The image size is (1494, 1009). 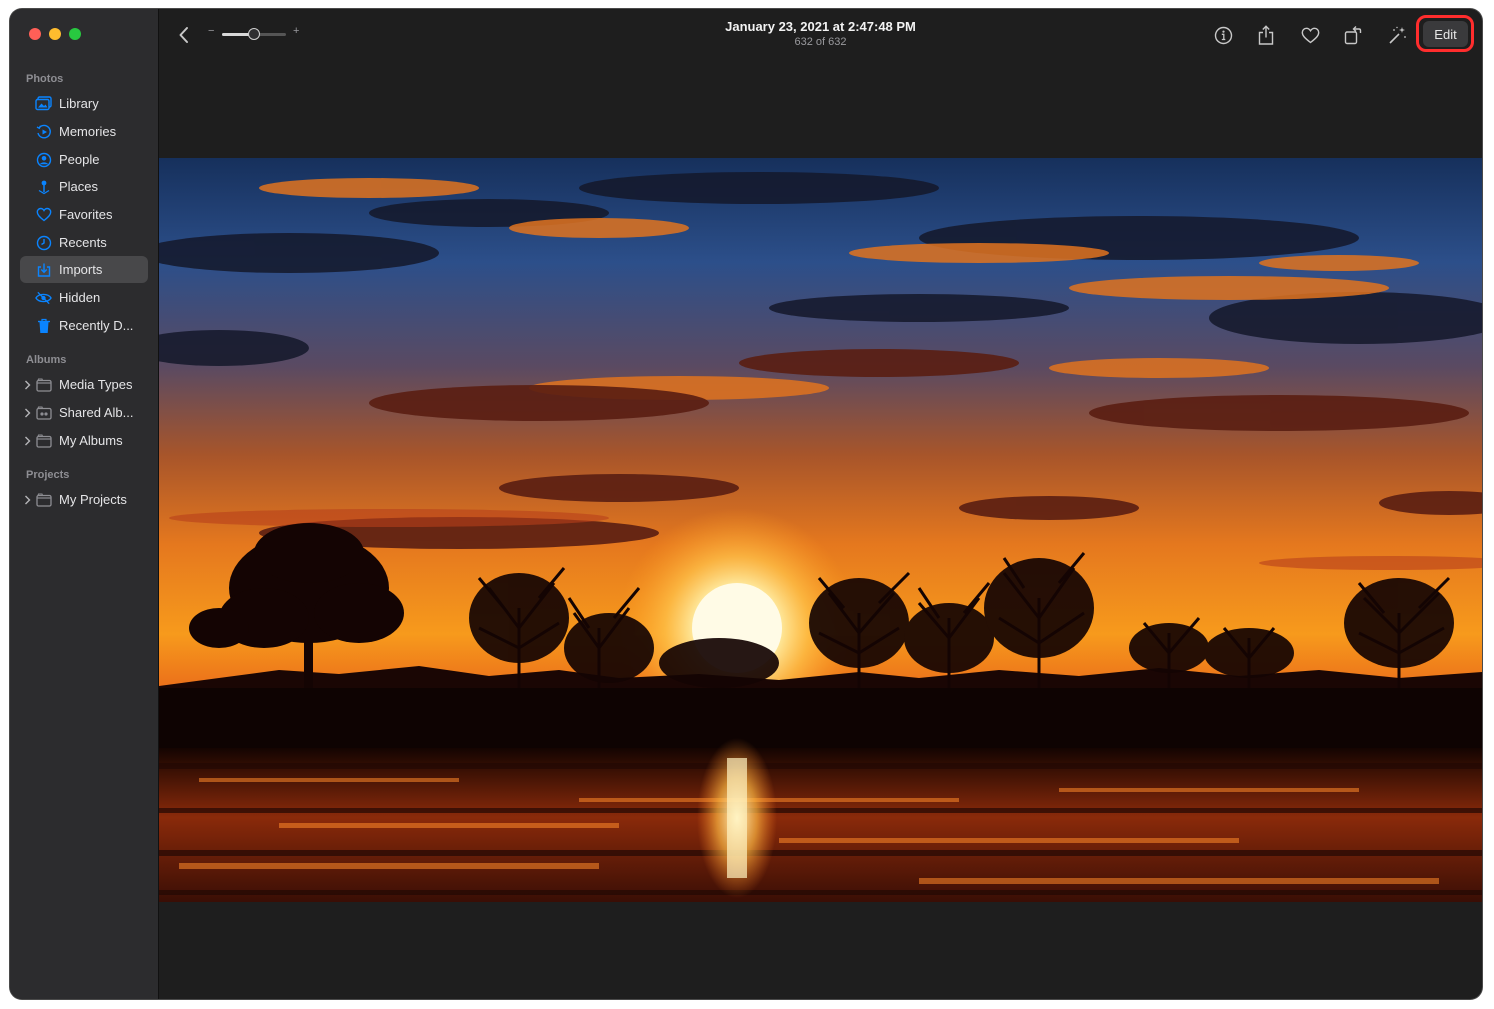 What do you see at coordinates (1398, 35) in the screenshot?
I see `magic-wand-icon` at bounding box center [1398, 35].